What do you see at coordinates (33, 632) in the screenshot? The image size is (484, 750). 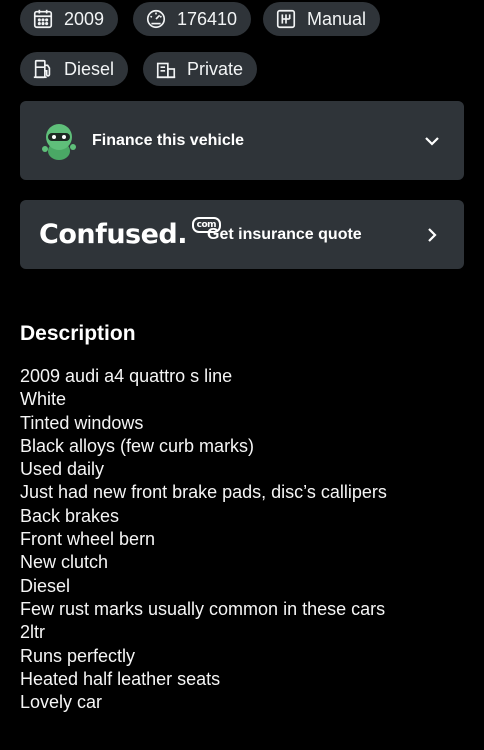 I see `description-line: 2ltr` at bounding box center [33, 632].